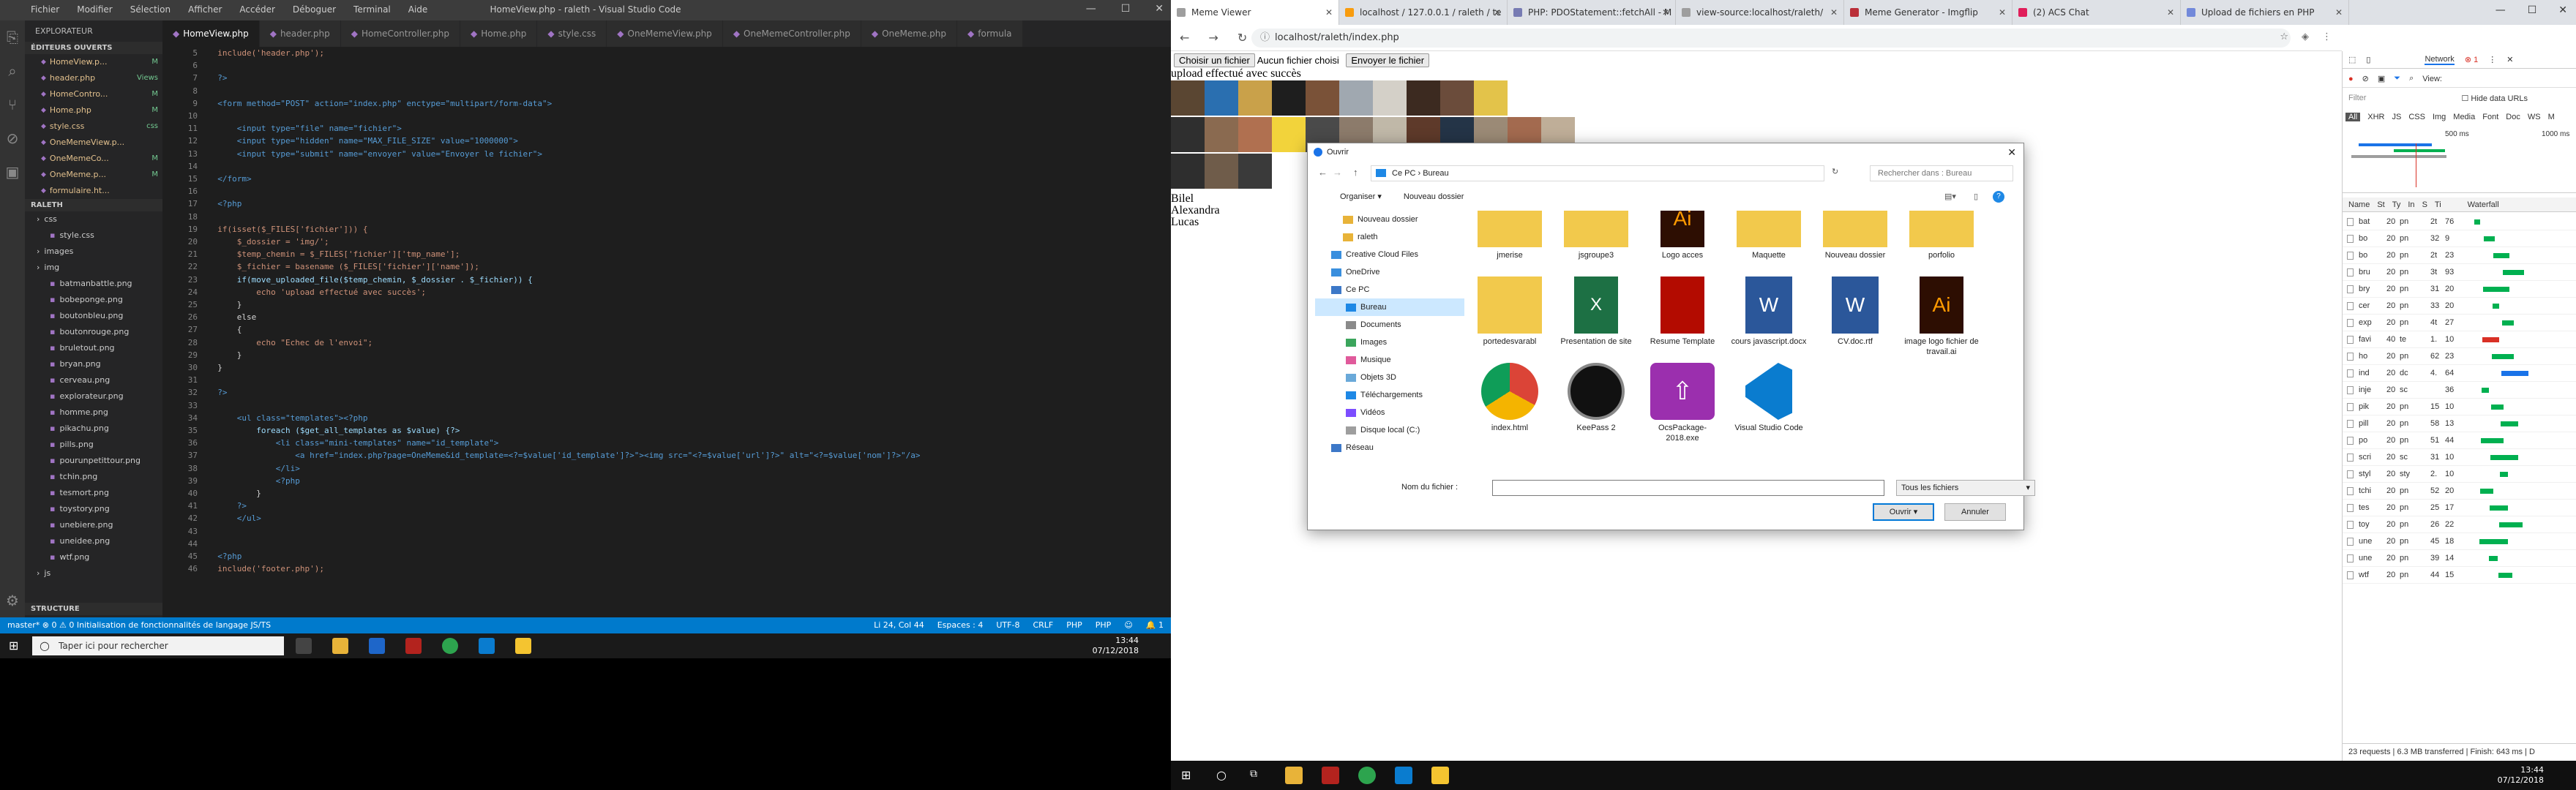 This screenshot has height=790, width=2576. What do you see at coordinates (2440, 60) in the screenshot?
I see `network-tab: Network` at bounding box center [2440, 60].